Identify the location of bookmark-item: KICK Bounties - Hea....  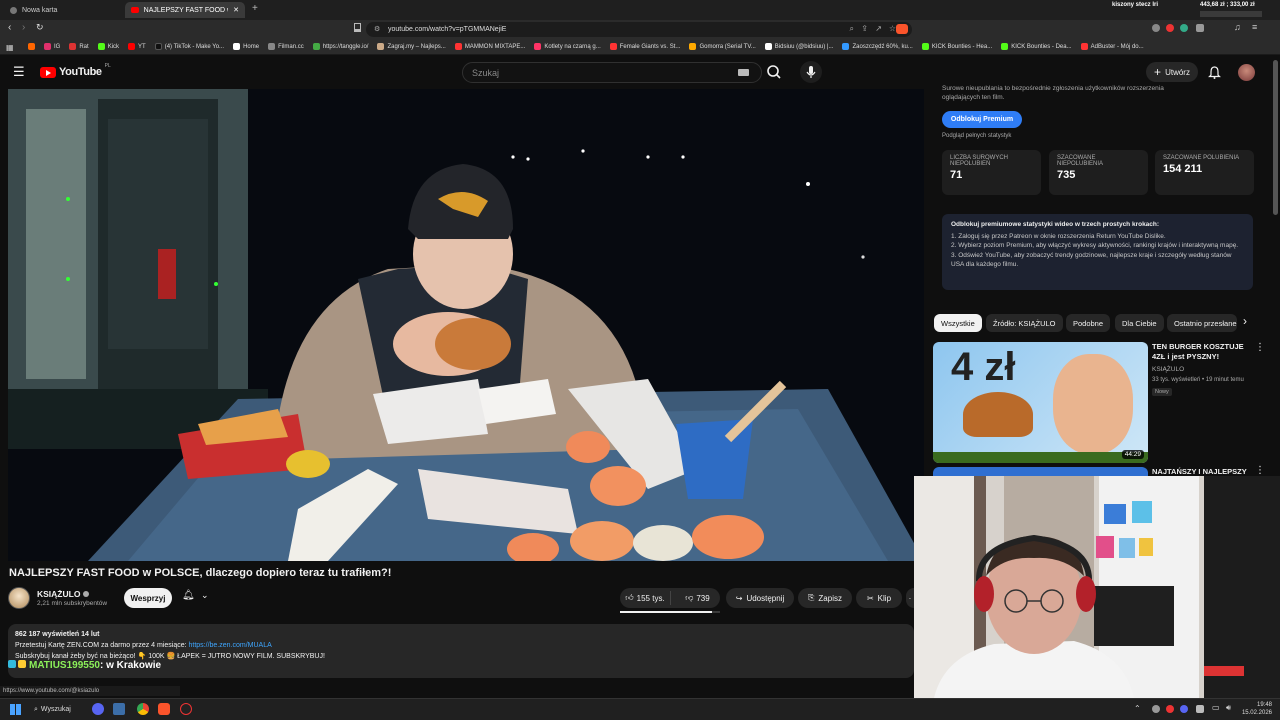
(956, 46).